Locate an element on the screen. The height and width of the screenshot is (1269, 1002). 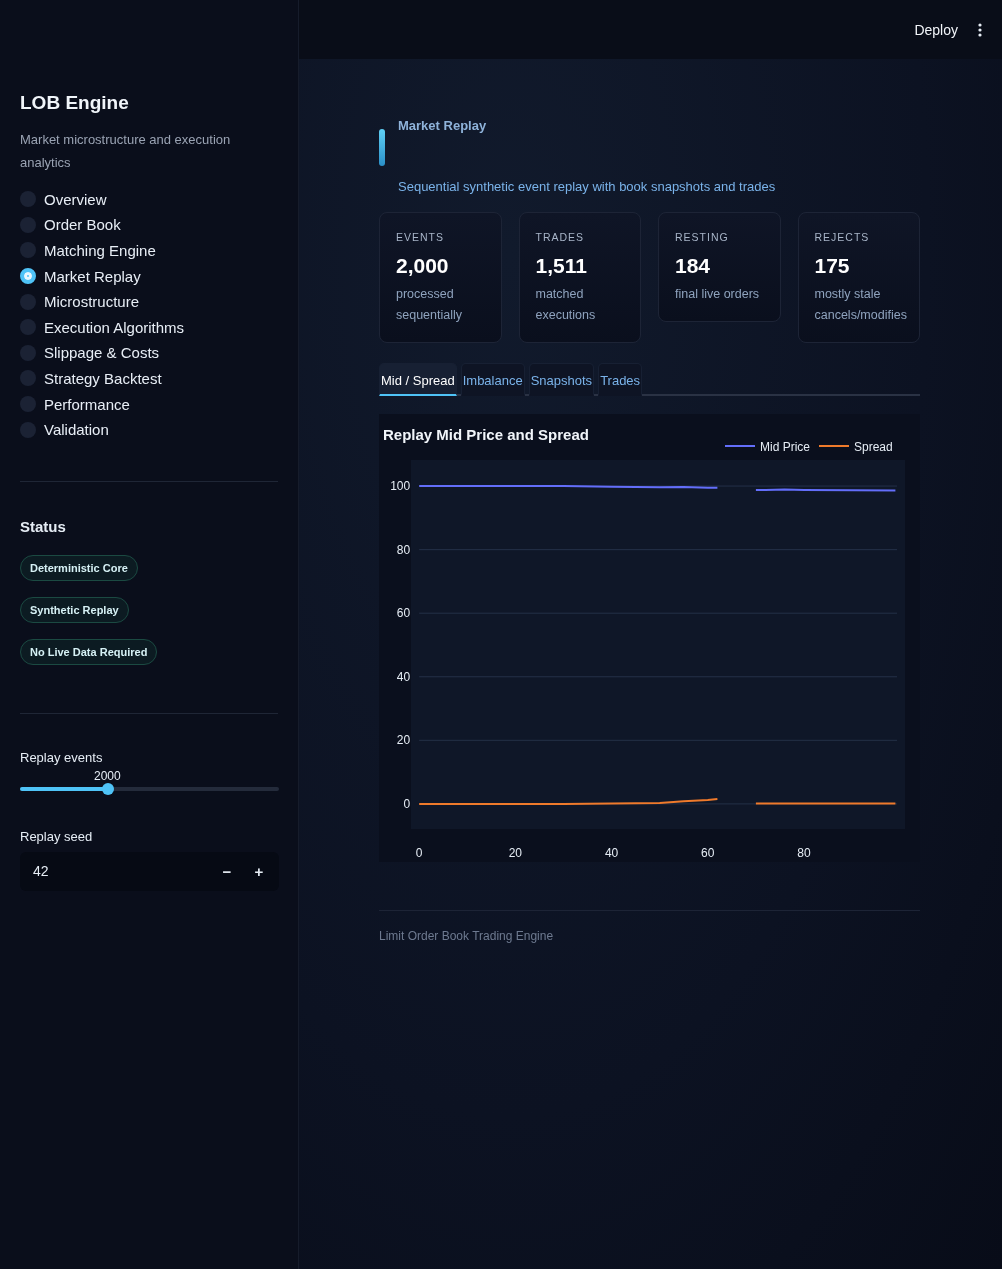
number-input: 42 − + is located at coordinates (149, 871).